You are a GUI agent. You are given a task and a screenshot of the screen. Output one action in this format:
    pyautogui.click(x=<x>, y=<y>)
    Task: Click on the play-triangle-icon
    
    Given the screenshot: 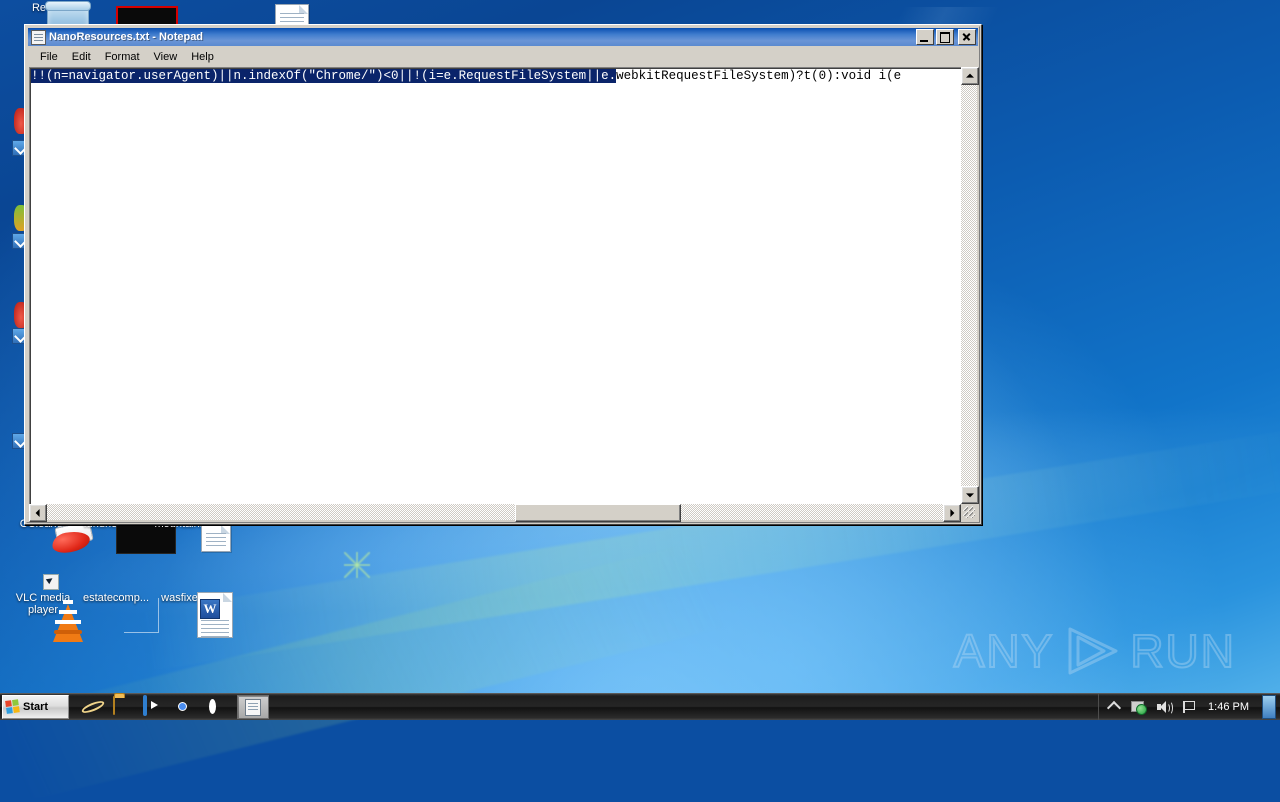 What is the action you would take?
    pyautogui.click(x=1092, y=651)
    